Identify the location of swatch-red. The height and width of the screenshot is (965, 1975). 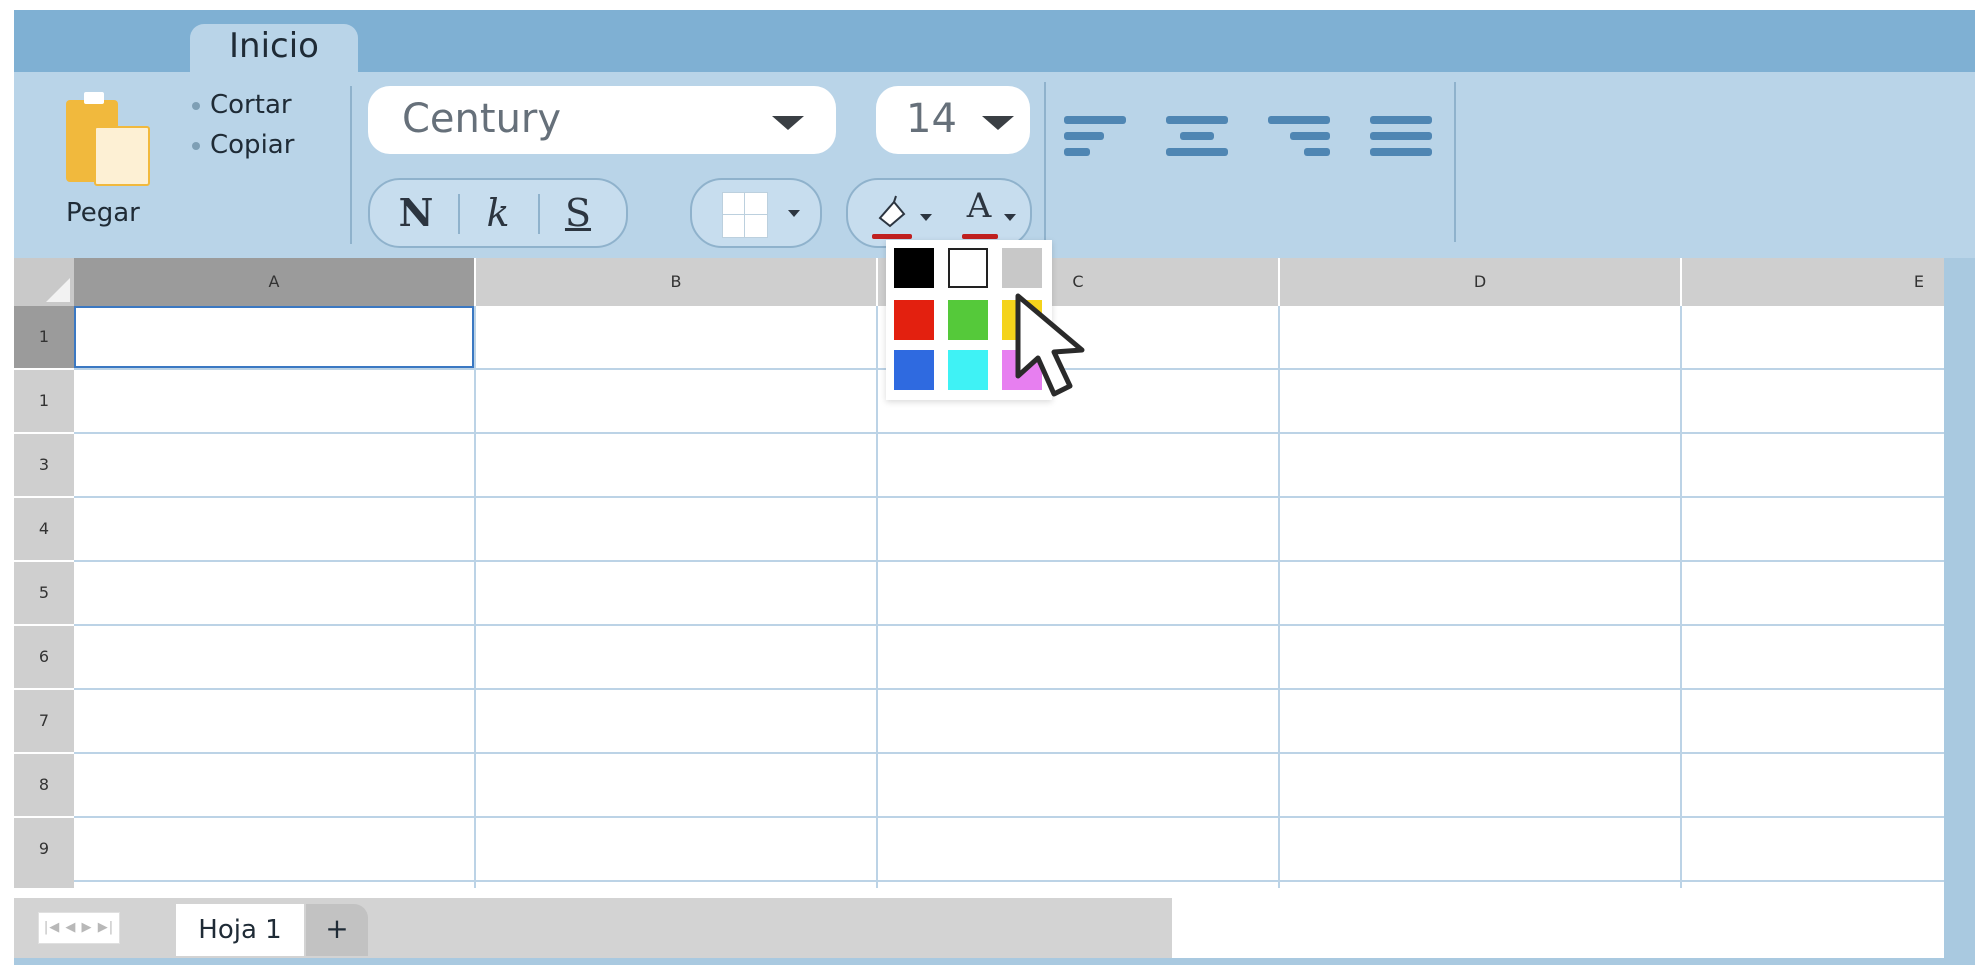
(914, 320).